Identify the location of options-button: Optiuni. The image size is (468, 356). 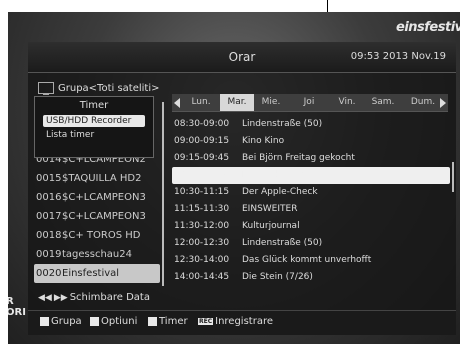
(113, 321).